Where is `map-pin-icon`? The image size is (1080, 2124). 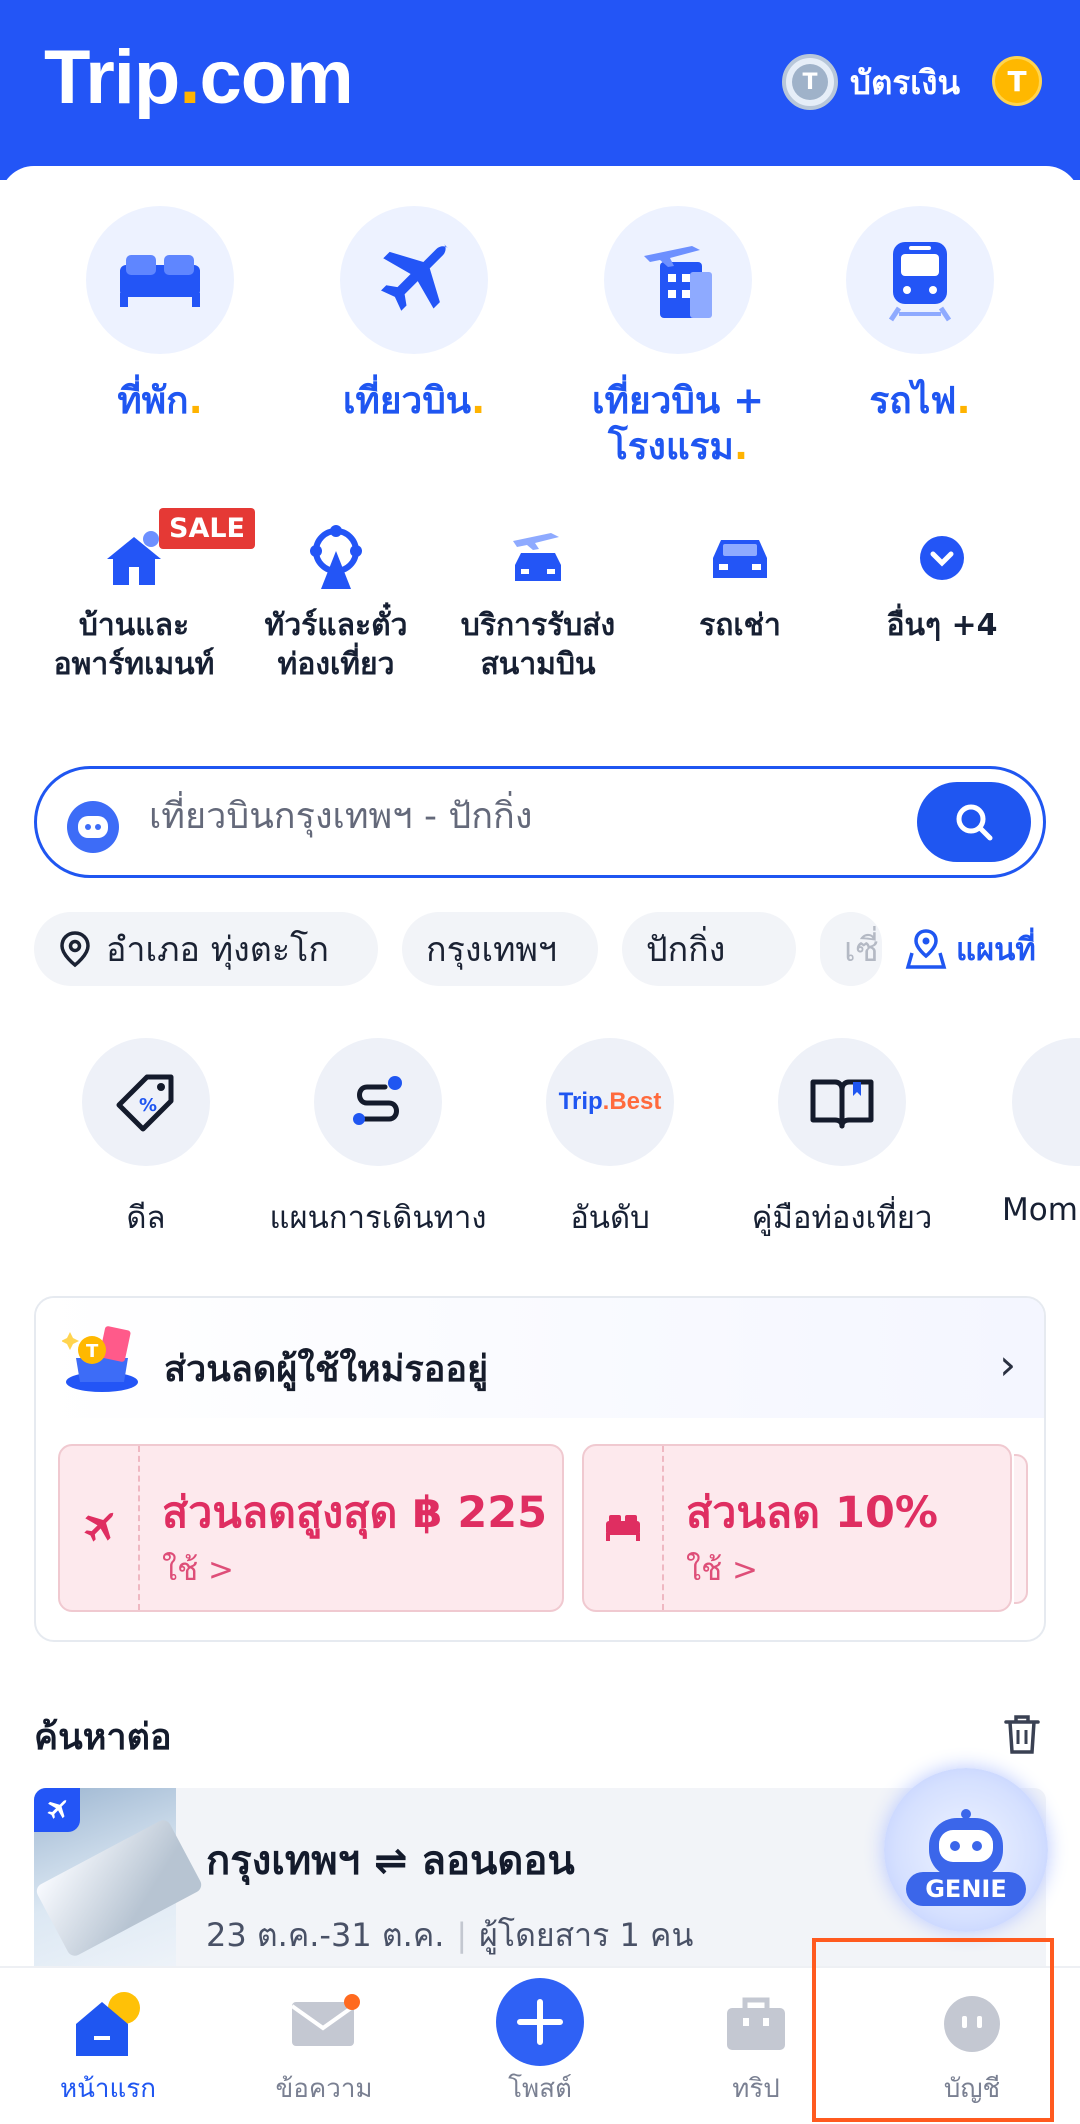 map-pin-icon is located at coordinates (926, 949).